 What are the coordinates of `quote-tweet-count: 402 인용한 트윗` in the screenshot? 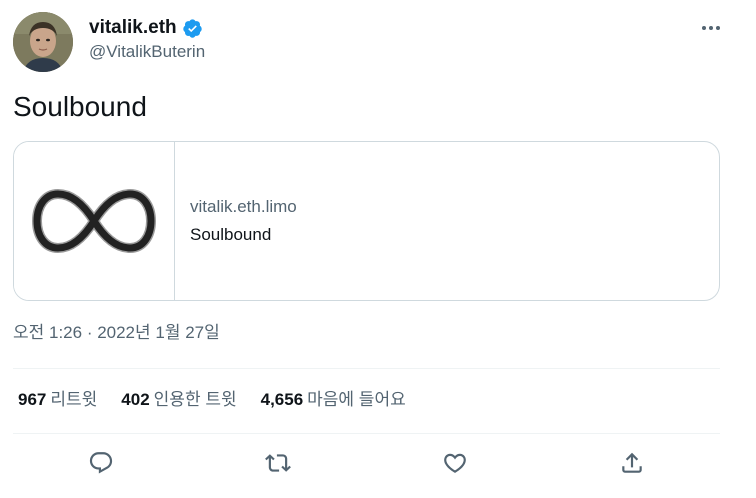 It's located at (178, 400).